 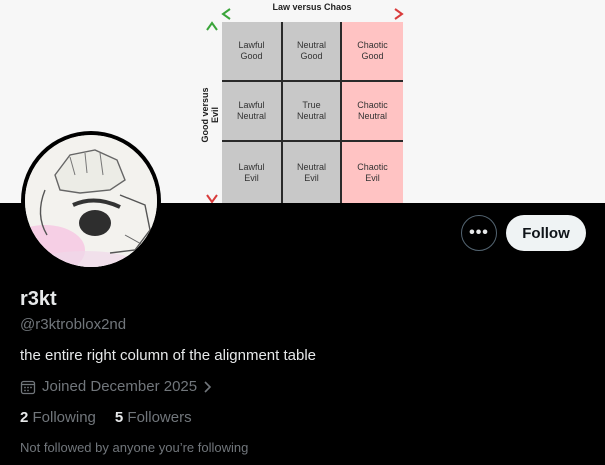 I want to click on more-button: •••, so click(x=479, y=233).